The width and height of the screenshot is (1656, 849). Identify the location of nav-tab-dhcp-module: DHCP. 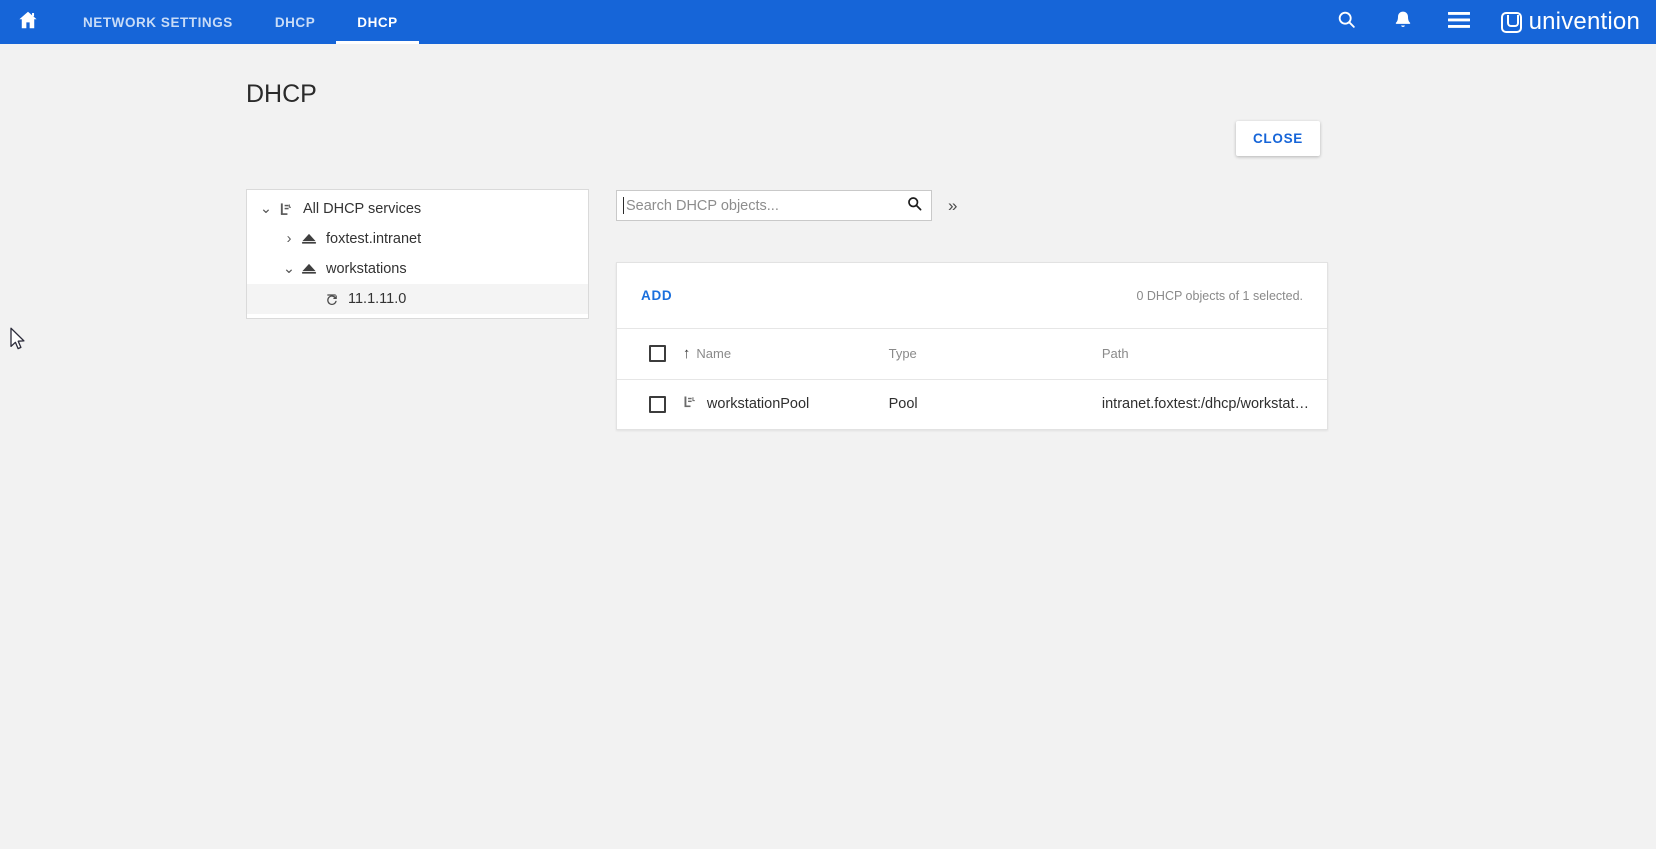
(295, 22).